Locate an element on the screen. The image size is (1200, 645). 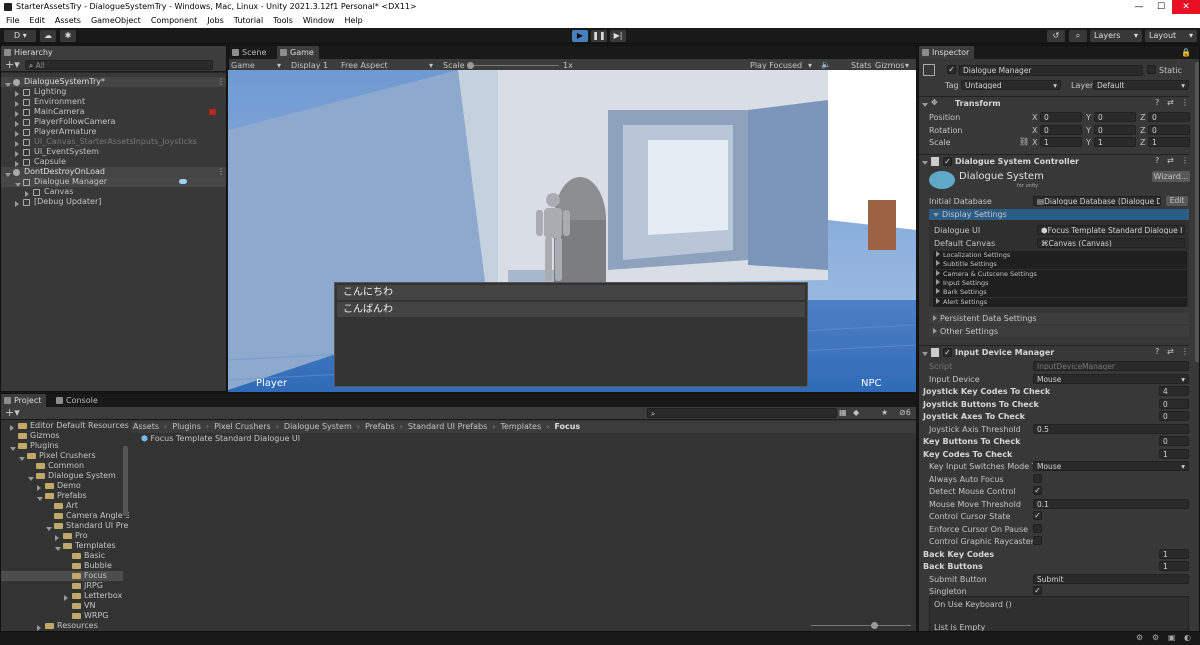
project-folder-item: Editor Default Resources is located at coordinates (65, 426).